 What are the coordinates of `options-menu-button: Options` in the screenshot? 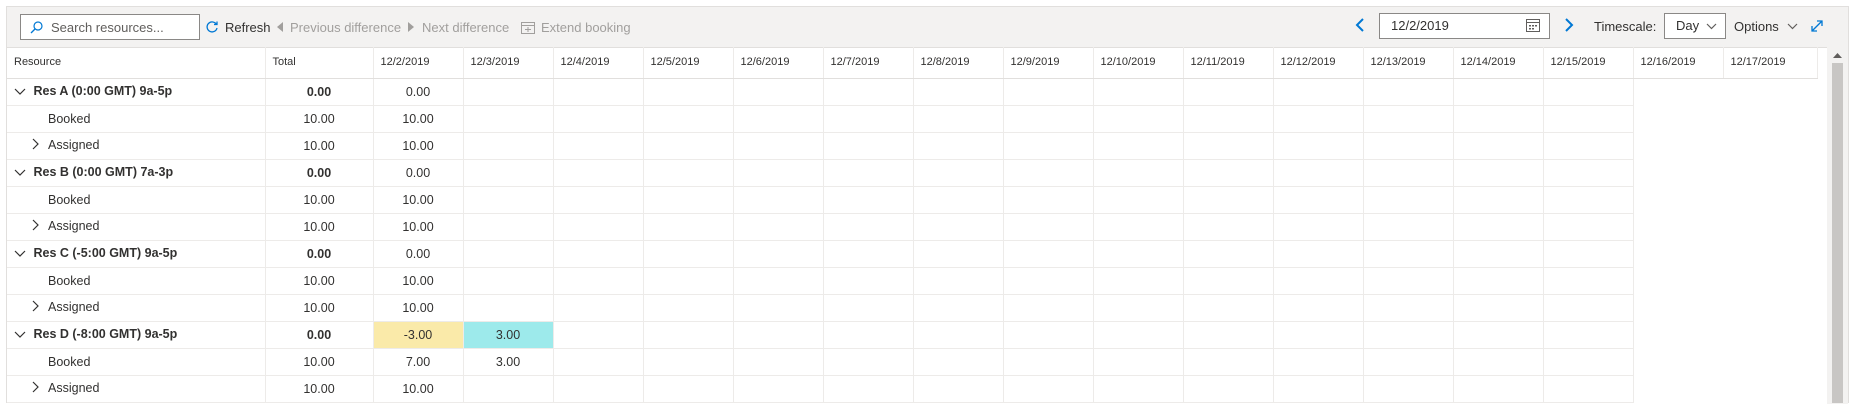 It's located at (1766, 26).